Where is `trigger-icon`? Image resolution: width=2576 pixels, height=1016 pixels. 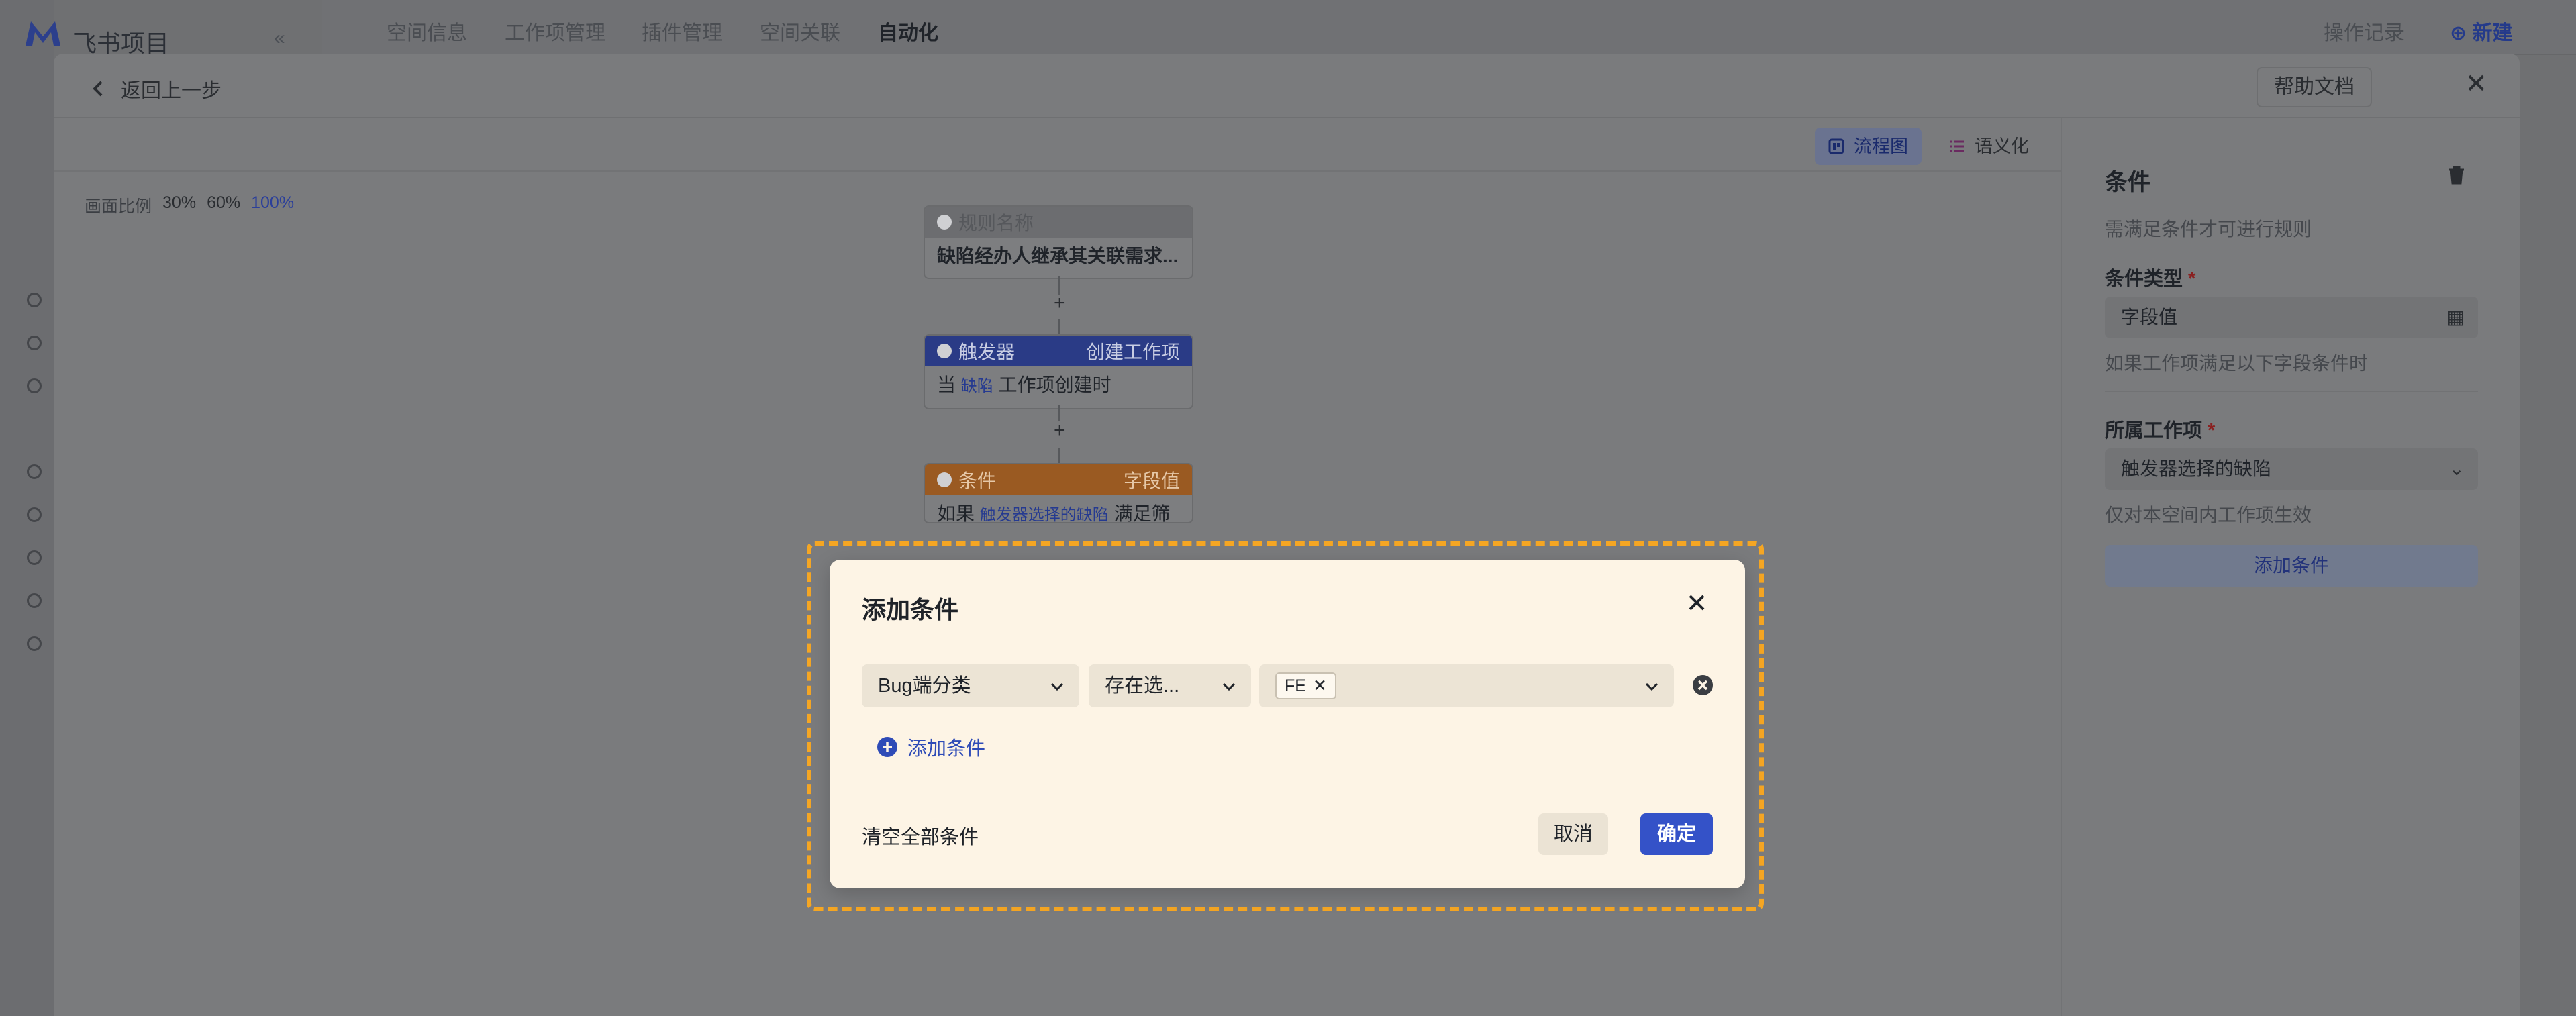 trigger-icon is located at coordinates (944, 351).